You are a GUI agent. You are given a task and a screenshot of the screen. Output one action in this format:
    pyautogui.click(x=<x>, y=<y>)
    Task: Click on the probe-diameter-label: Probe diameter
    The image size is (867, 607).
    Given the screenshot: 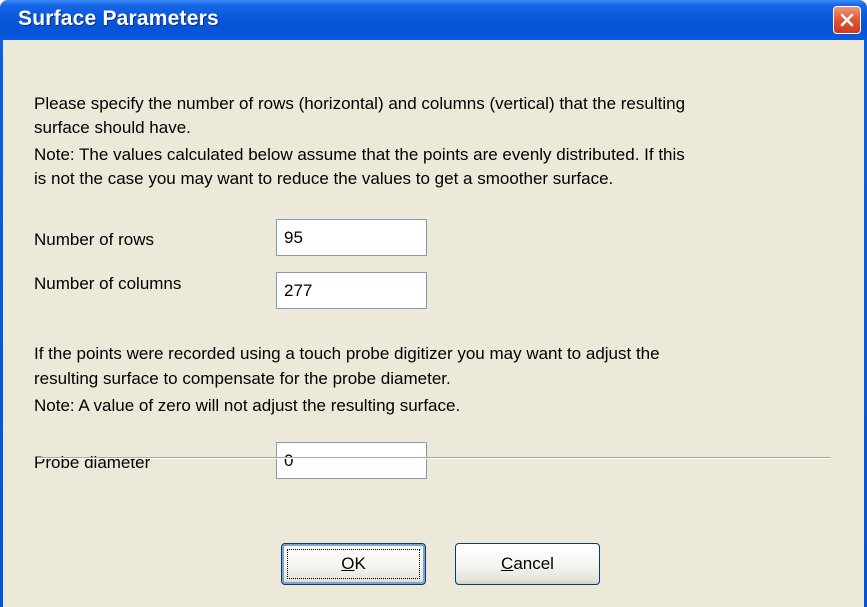 What is the action you would take?
    pyautogui.click(x=92, y=462)
    